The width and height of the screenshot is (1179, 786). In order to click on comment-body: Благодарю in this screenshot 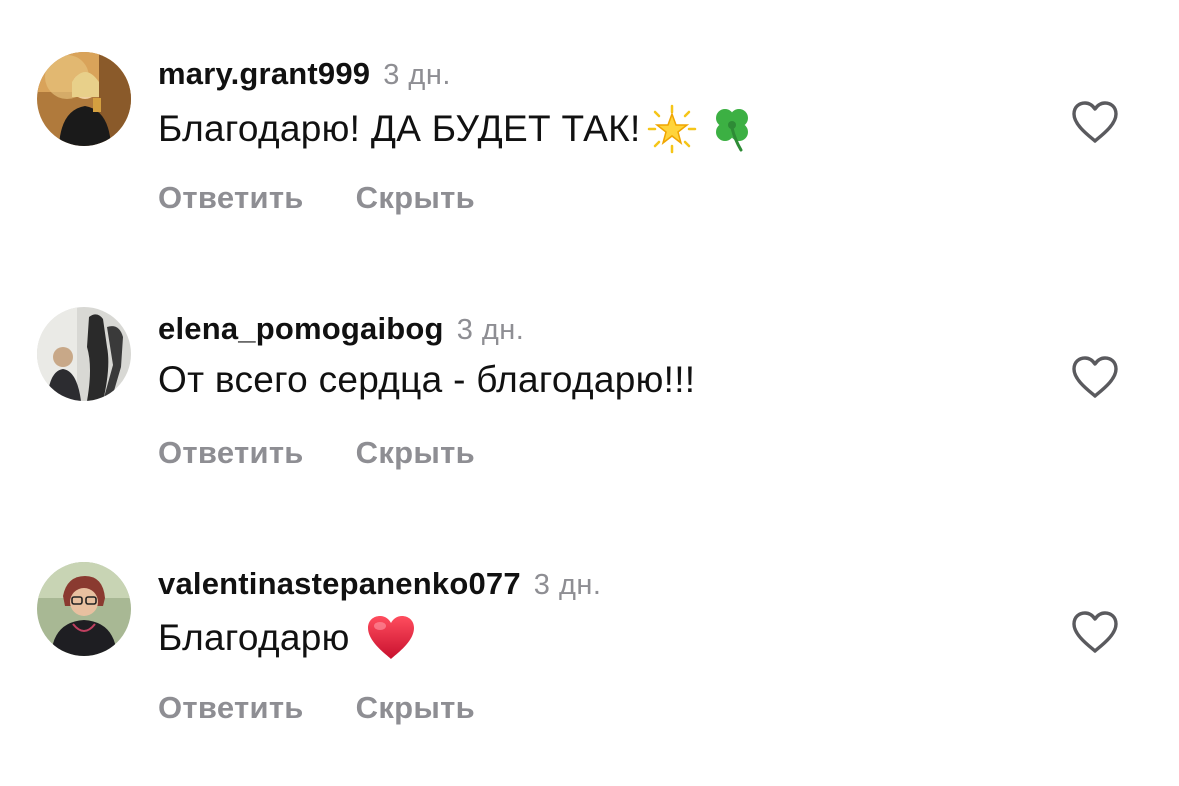, I will do `click(254, 637)`.